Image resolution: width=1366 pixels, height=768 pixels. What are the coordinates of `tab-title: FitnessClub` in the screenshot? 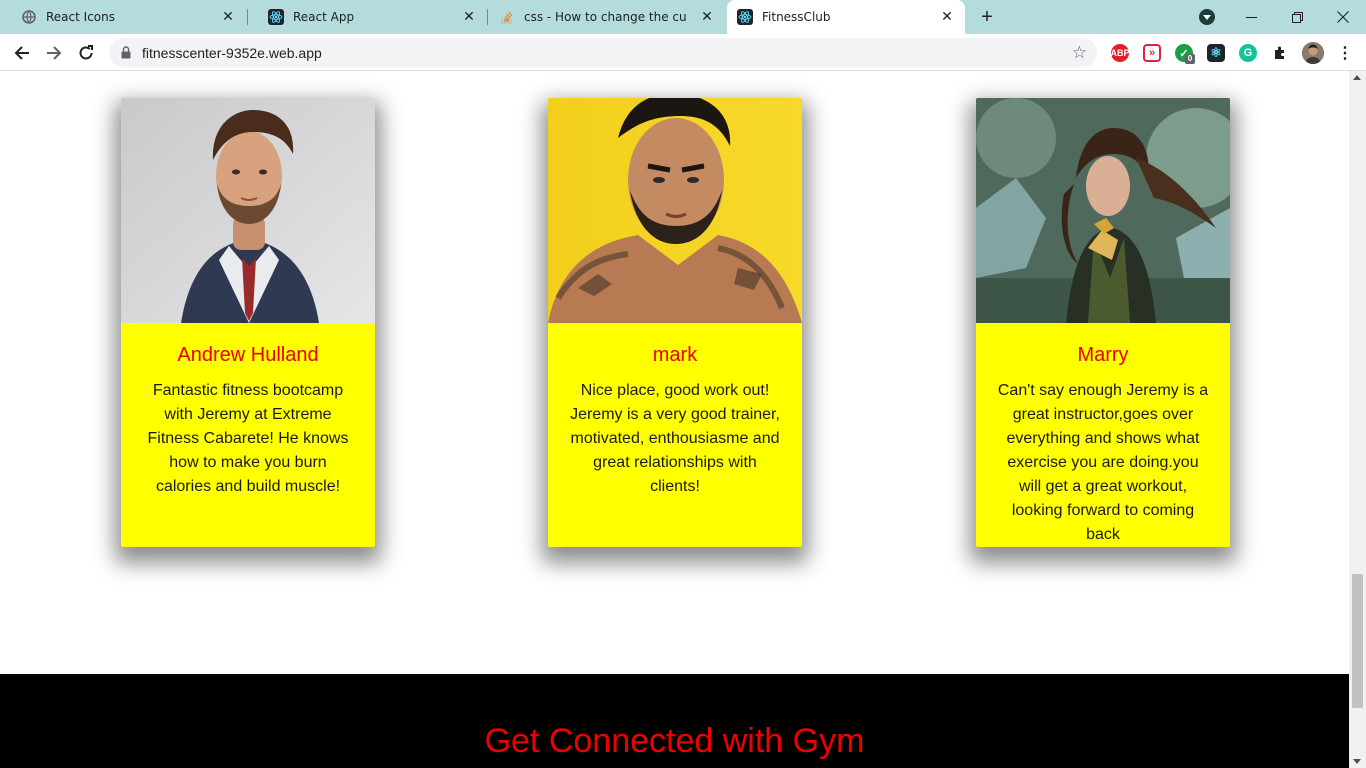 It's located at (796, 17).